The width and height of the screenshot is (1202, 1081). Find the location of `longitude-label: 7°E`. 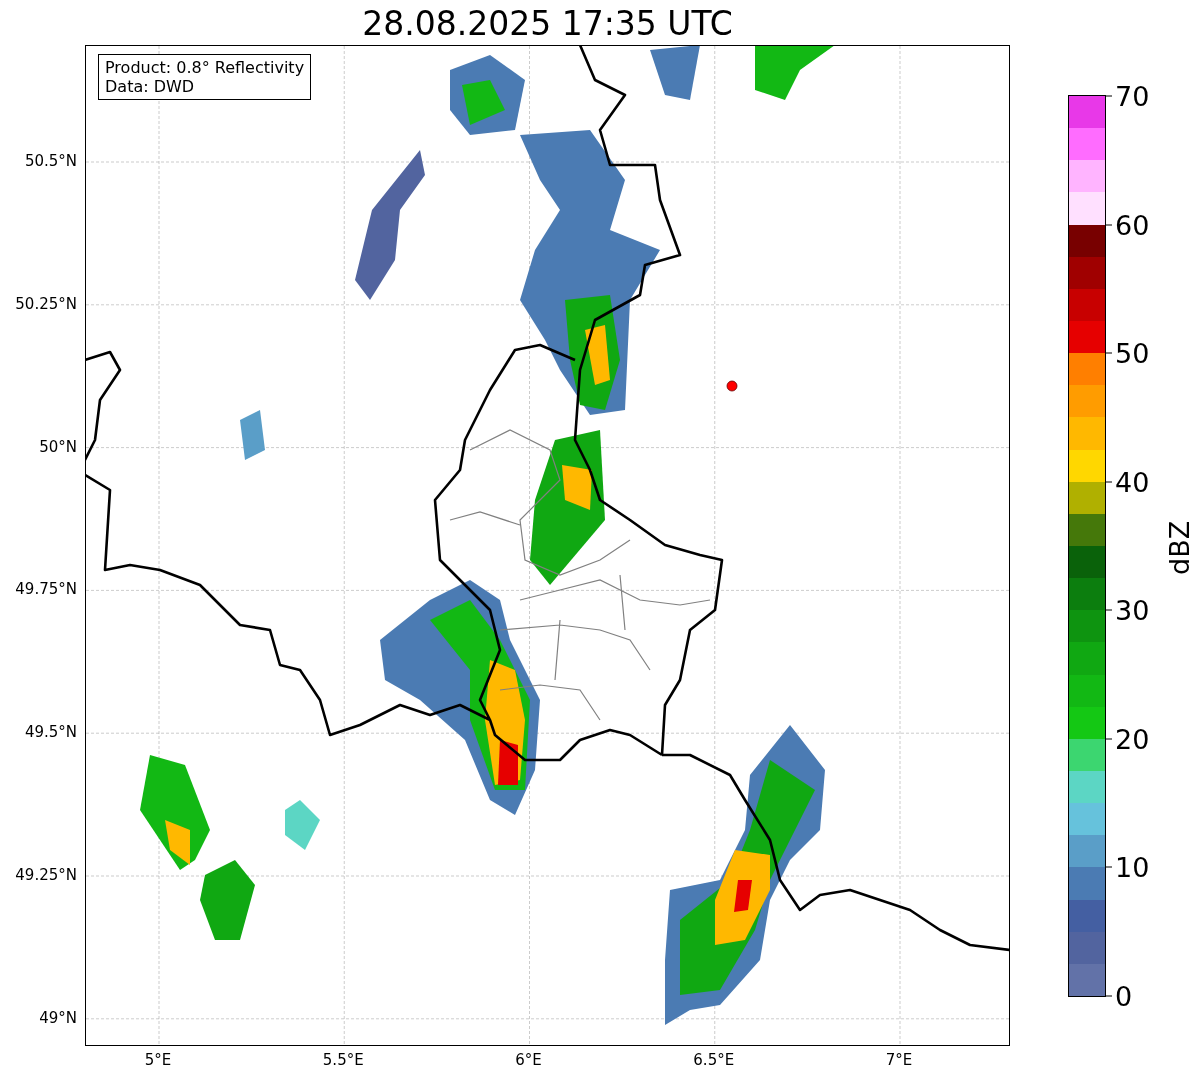

longitude-label: 7°E is located at coordinates (899, 1060).